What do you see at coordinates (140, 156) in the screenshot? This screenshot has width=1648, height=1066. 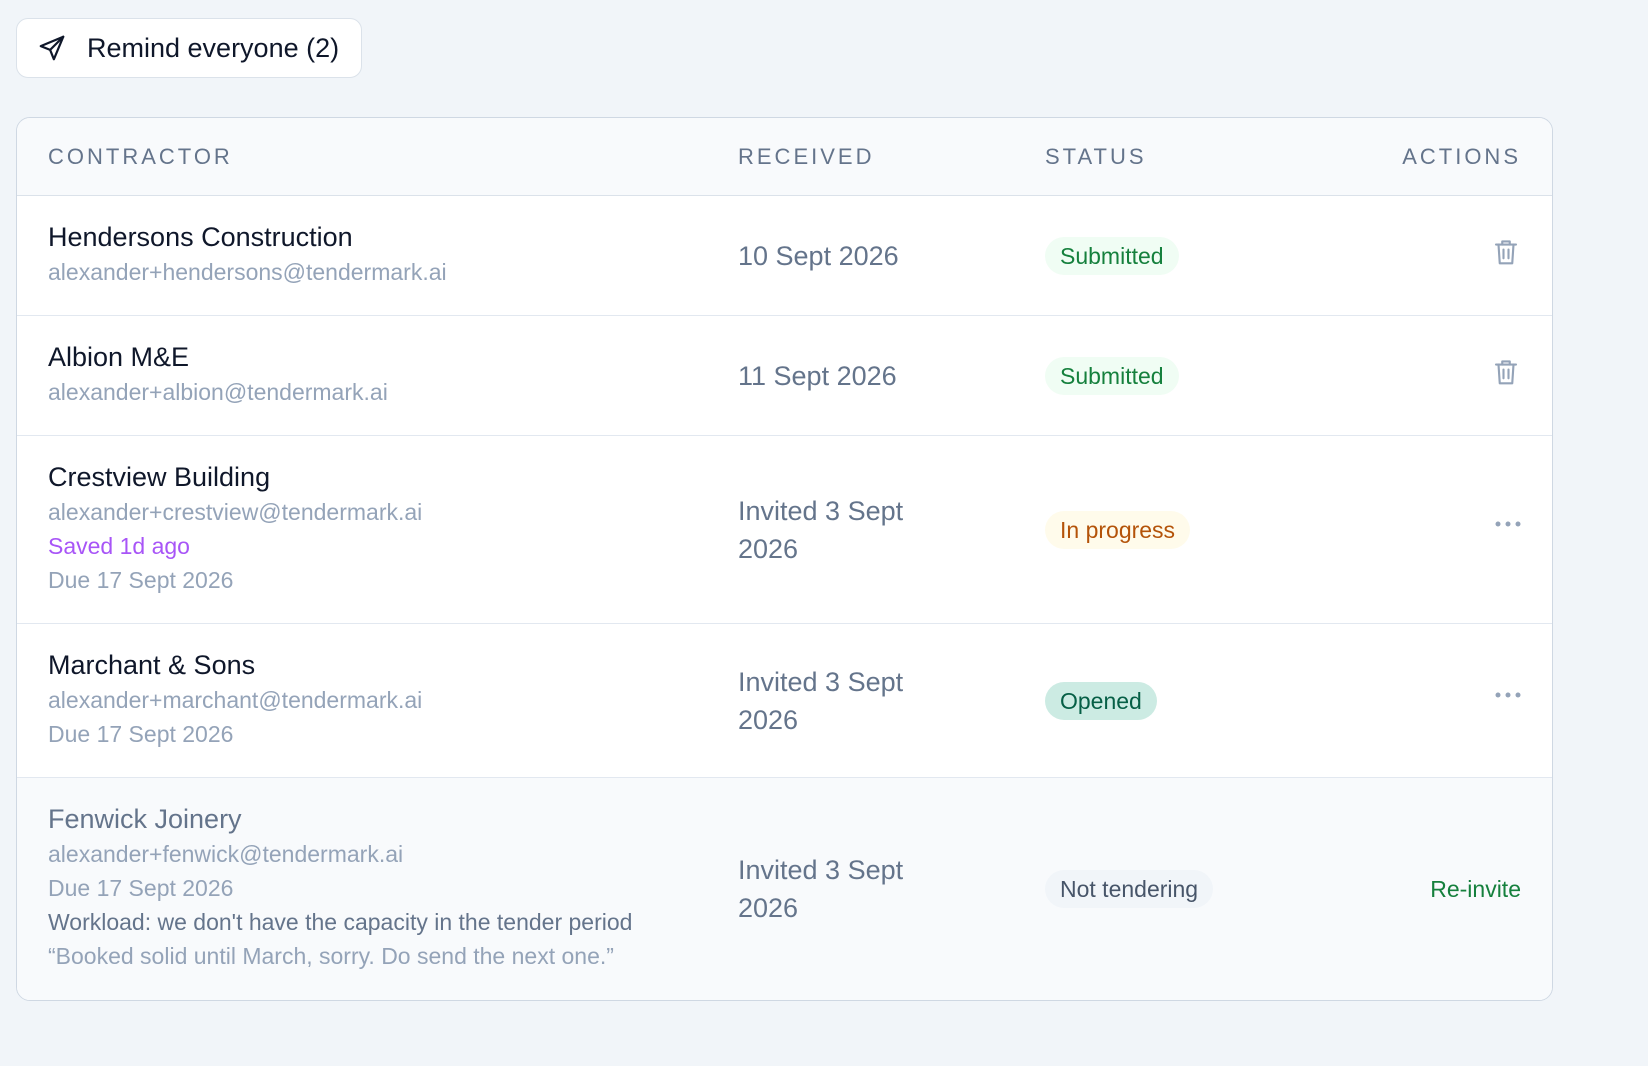 I see `header-contractor: CONTRACTOR` at bounding box center [140, 156].